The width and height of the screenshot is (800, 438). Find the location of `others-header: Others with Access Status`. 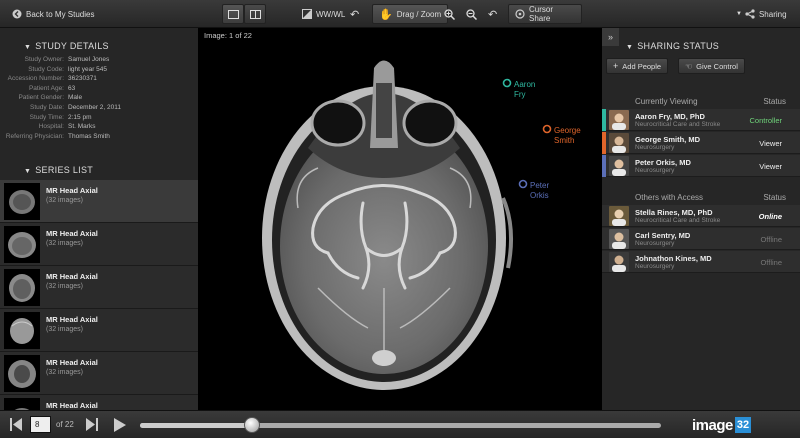

others-header: Others with Access Status is located at coordinates (701, 199).